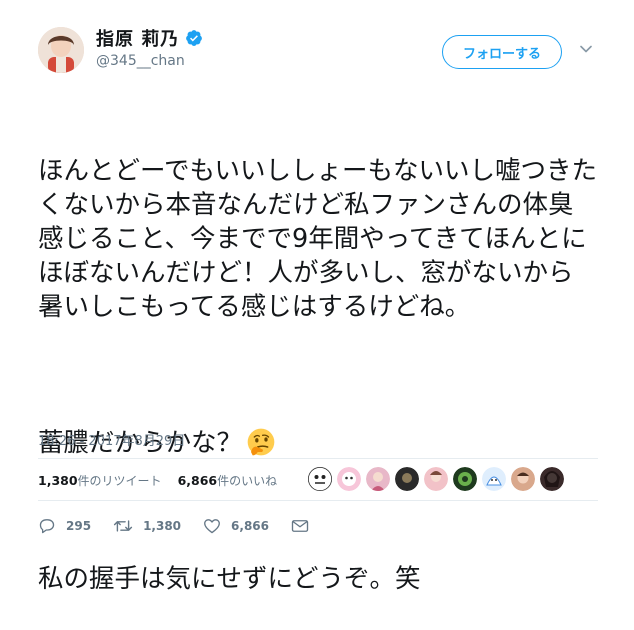  What do you see at coordinates (229, 579) in the screenshot?
I see `tweet-paragraph: 私の握手は気にせずにどうぞ。笑` at bounding box center [229, 579].